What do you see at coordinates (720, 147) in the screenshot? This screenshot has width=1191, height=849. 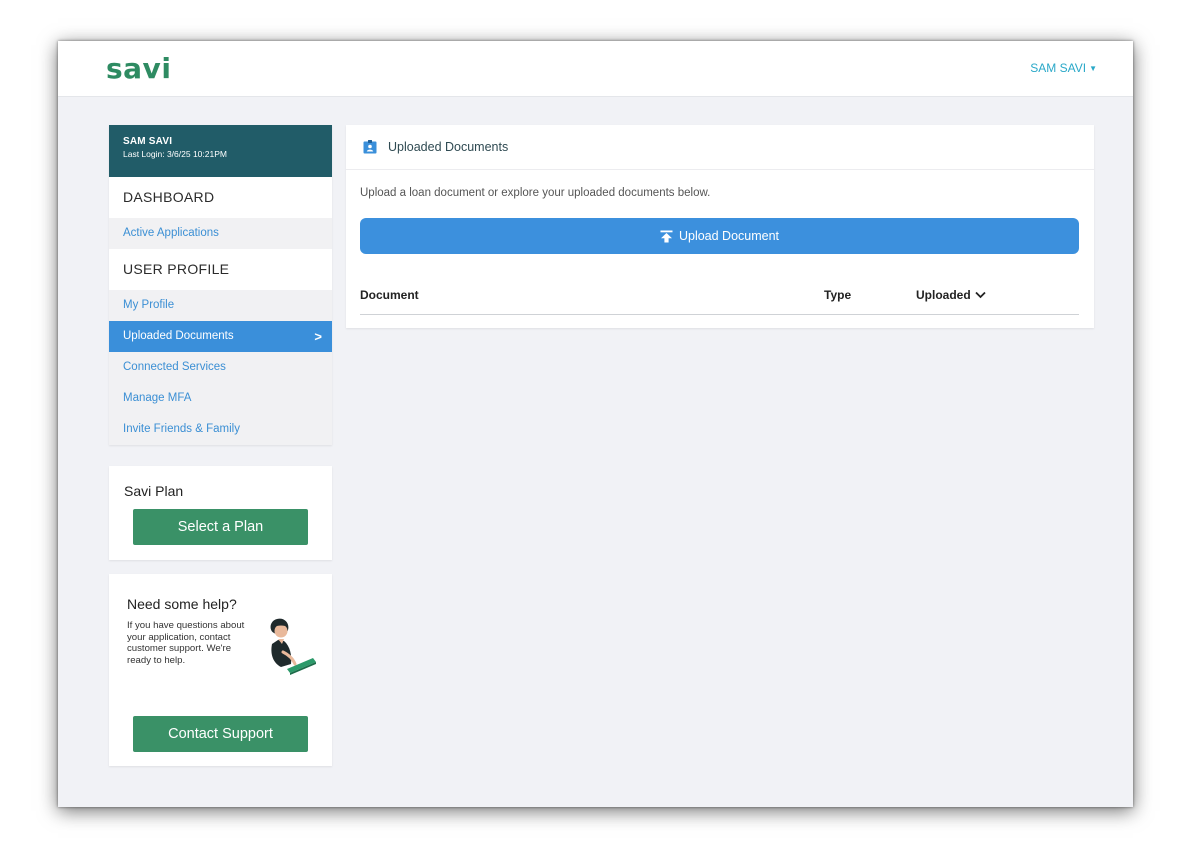 I see `panel-header: Uploaded Documents` at bounding box center [720, 147].